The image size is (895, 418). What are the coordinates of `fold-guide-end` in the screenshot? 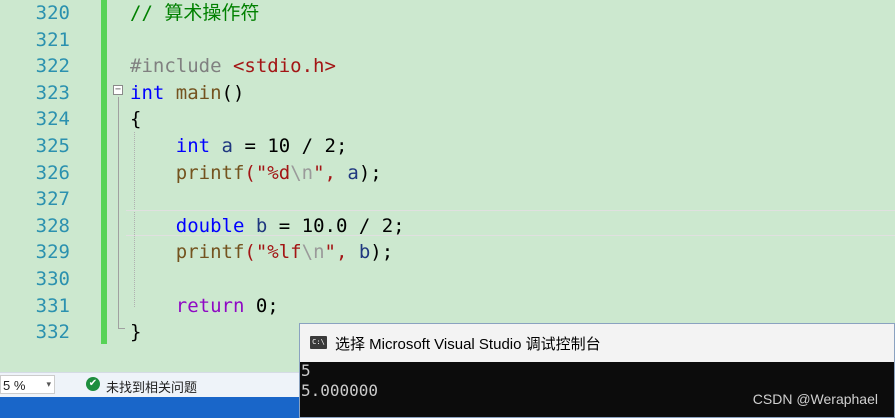 It's located at (121, 328).